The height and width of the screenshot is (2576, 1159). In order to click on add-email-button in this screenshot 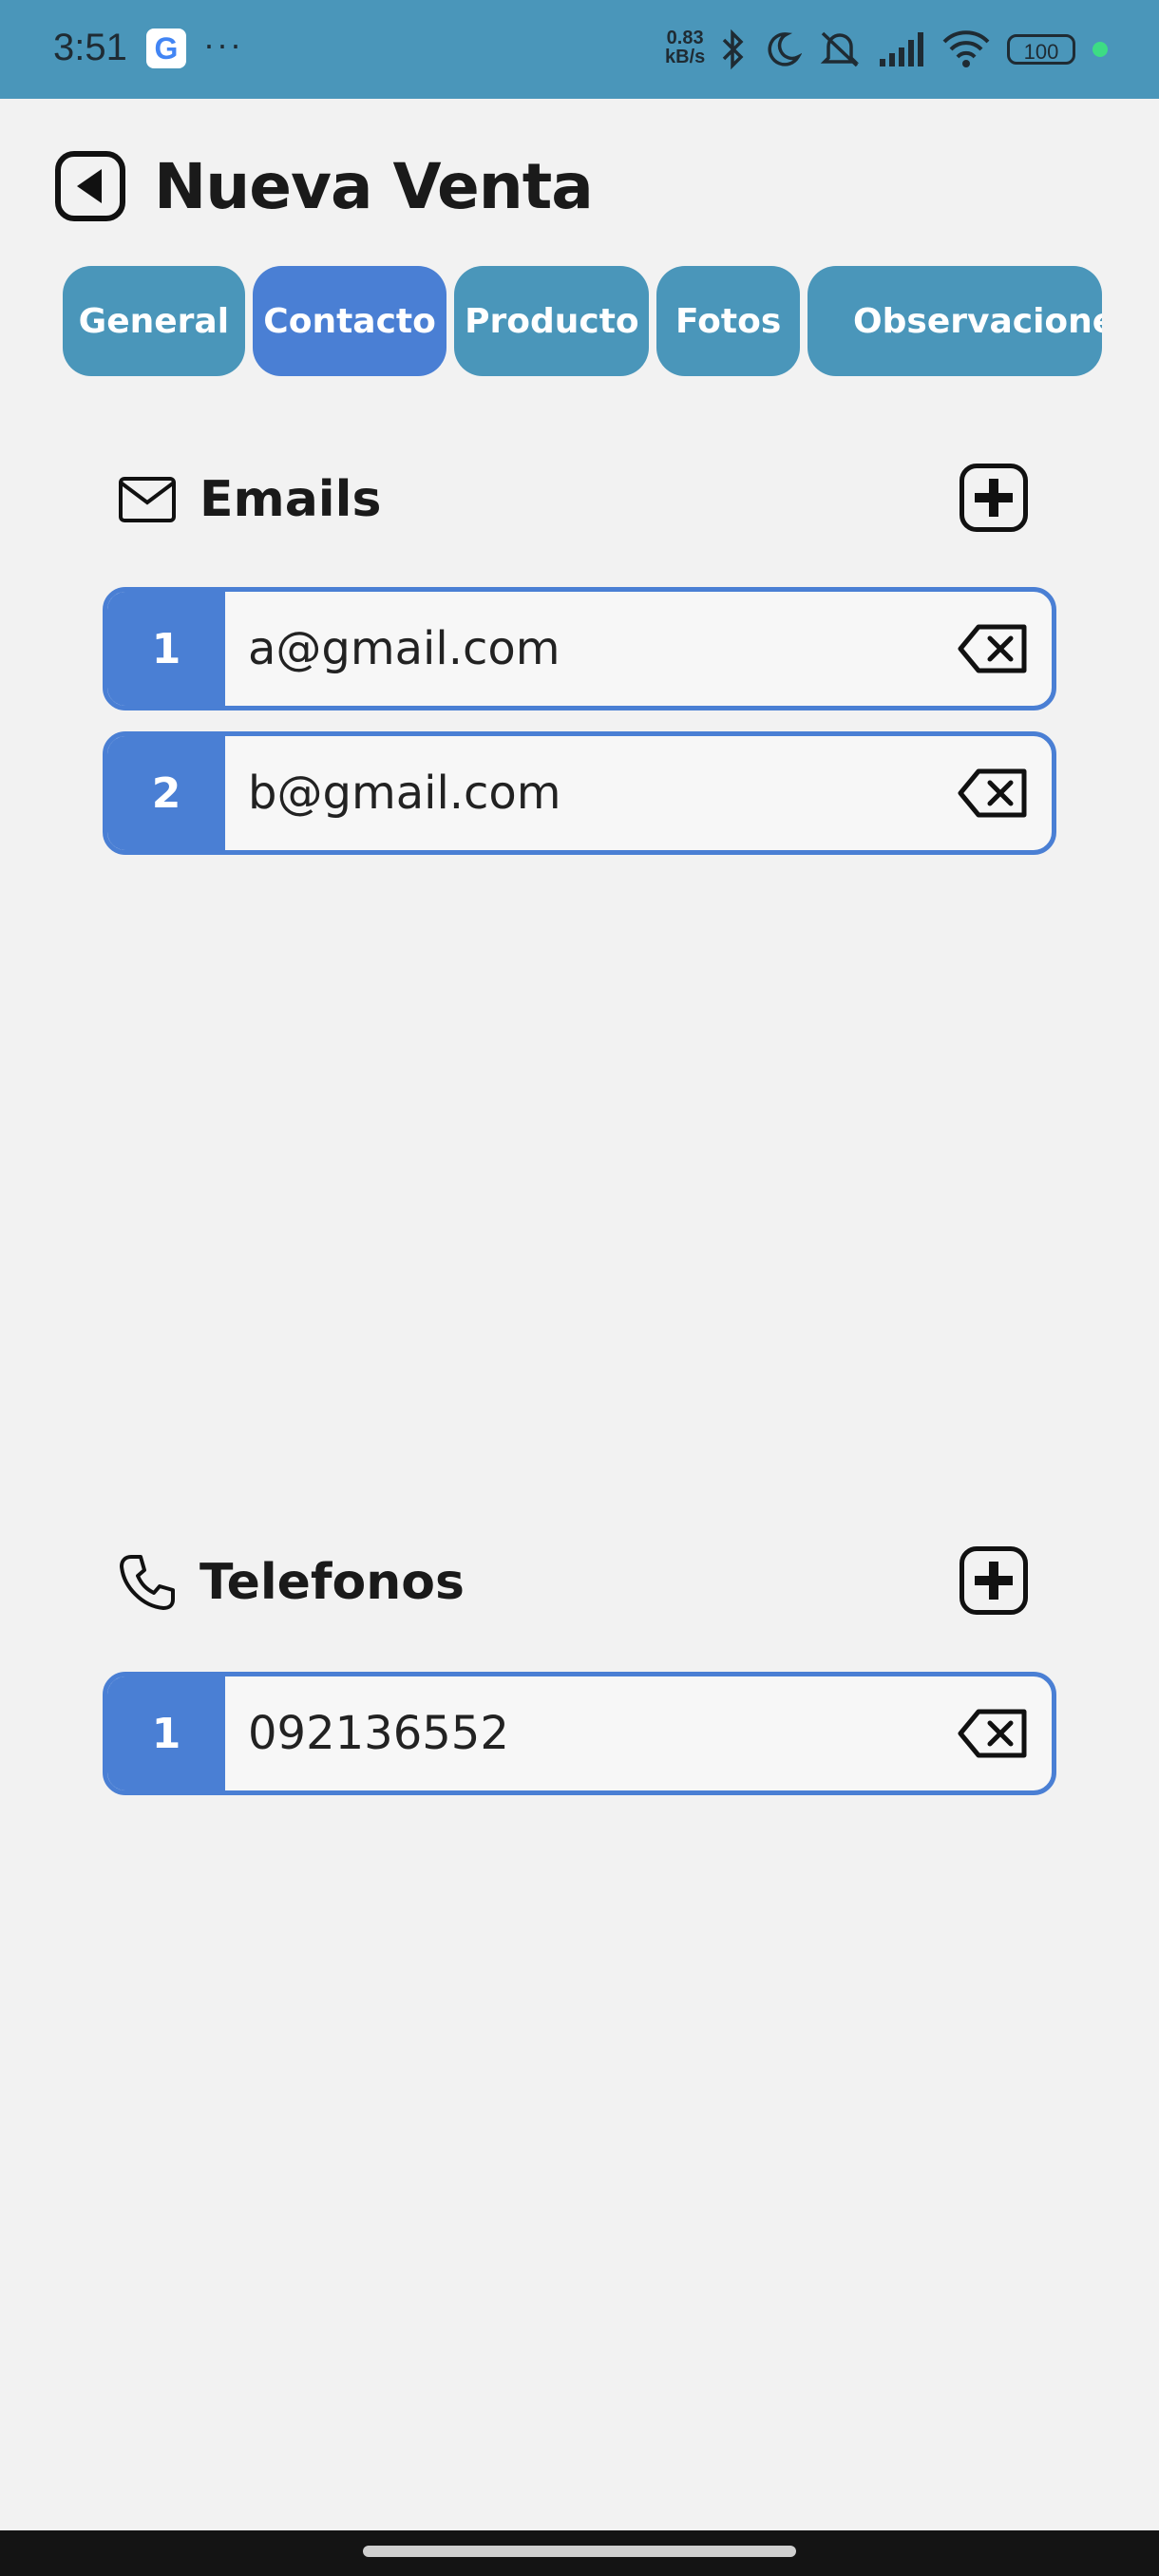, I will do `click(994, 498)`.